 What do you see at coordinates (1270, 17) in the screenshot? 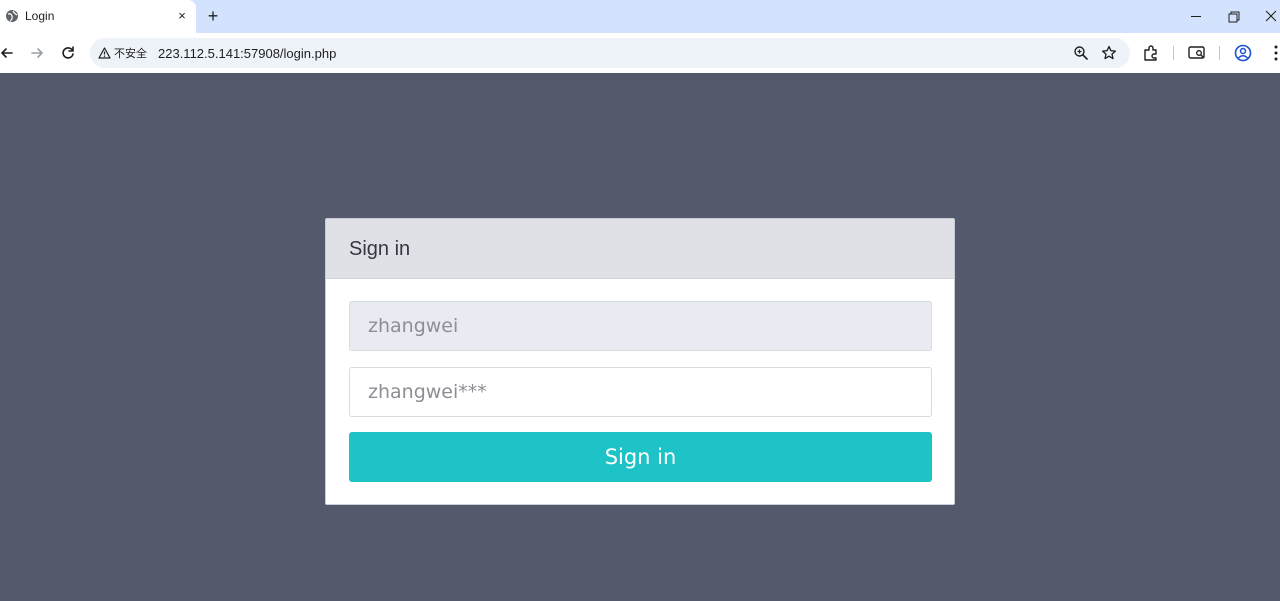
I see `window-close-icon` at bounding box center [1270, 17].